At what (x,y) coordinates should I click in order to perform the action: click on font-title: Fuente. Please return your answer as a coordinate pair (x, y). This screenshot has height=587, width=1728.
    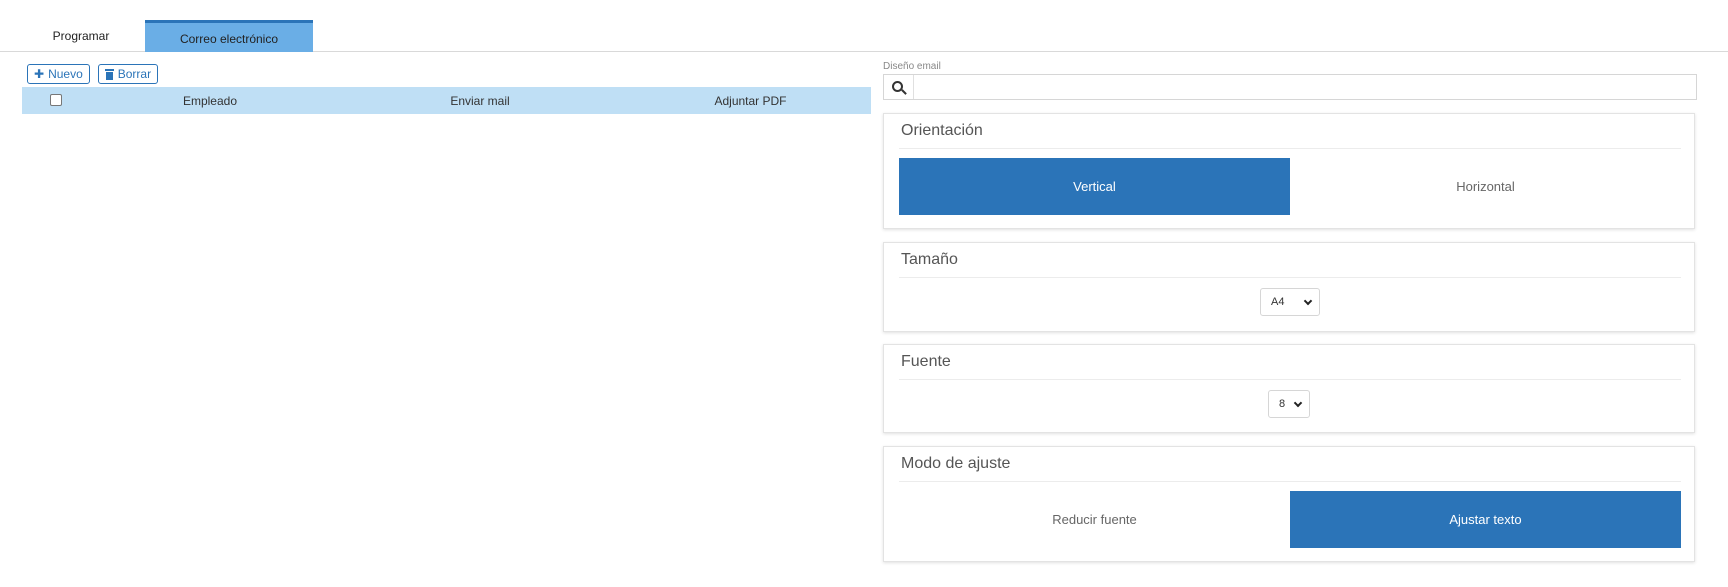
    Looking at the image, I should click on (1290, 362).